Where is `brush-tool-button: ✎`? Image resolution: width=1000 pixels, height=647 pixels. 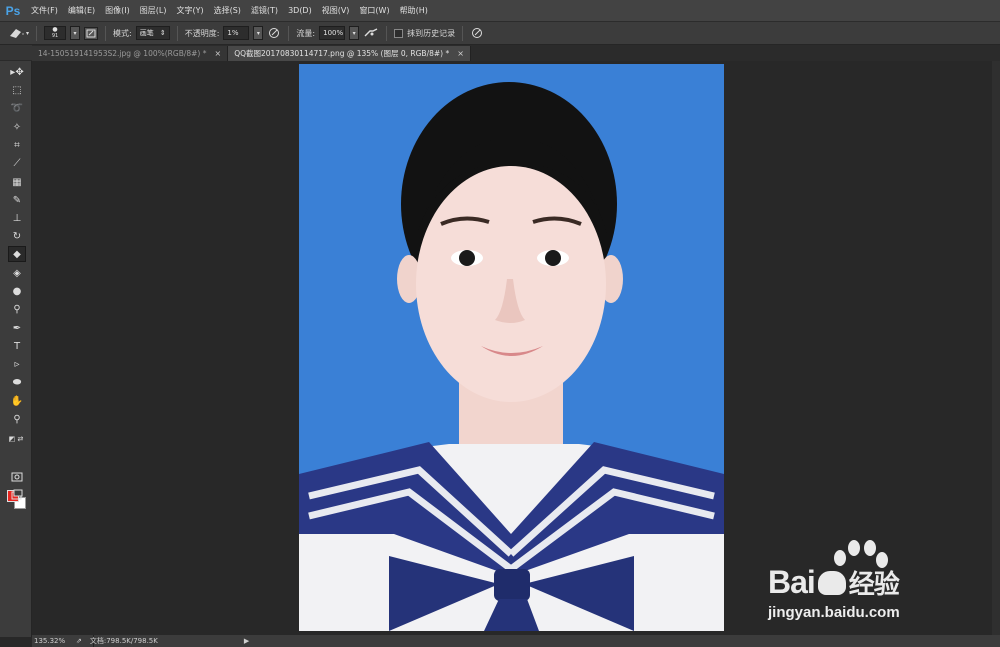 brush-tool-button: ✎ is located at coordinates (17, 200).